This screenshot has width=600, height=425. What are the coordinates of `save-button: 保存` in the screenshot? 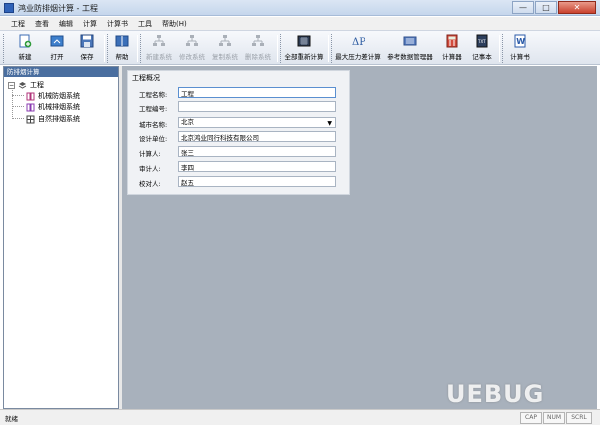 It's located at (87, 49).